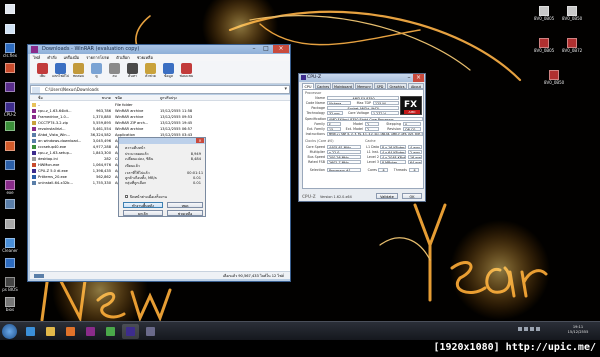 This screenshot has width=600, height=357. I want to click on toolbar-button-find: ค้นหา, so click(132, 71).